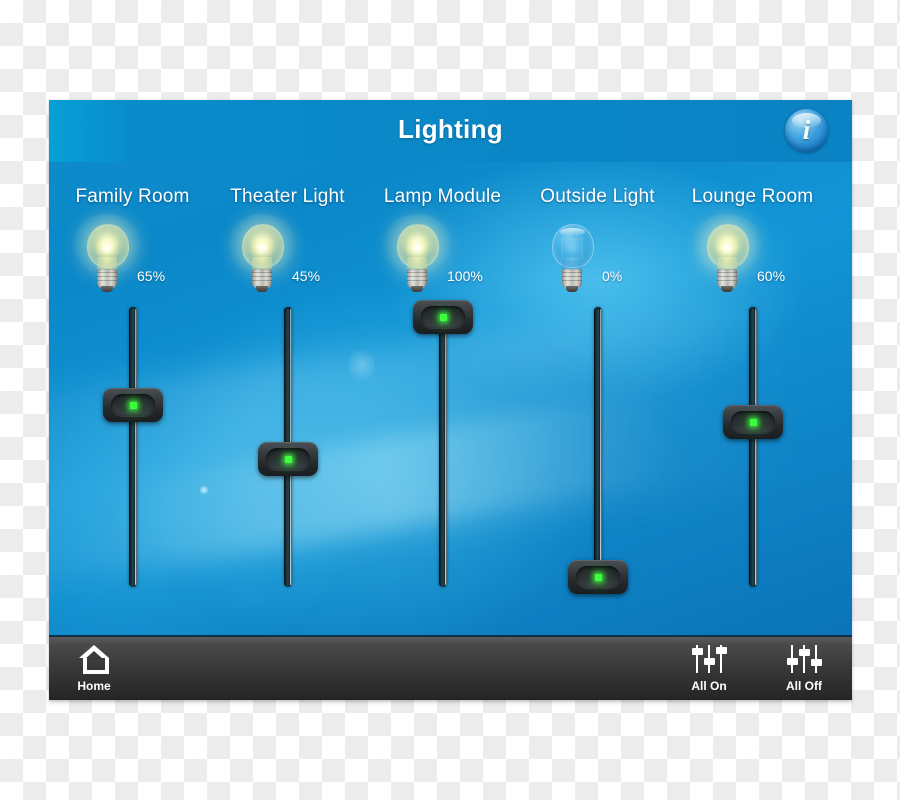 This screenshot has height=800, width=900. I want to click on toolbar-item-all-off: All Off, so click(804, 668).